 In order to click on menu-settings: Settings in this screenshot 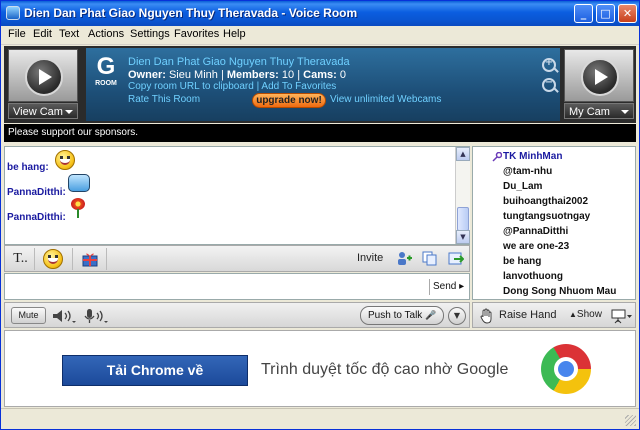, I will do `click(150, 34)`.